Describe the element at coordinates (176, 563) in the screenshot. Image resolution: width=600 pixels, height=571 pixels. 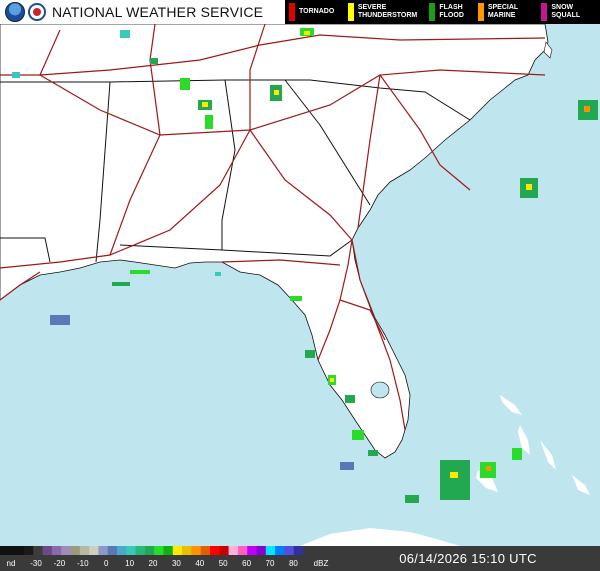
I see `scale-tick-label: 30` at that location.